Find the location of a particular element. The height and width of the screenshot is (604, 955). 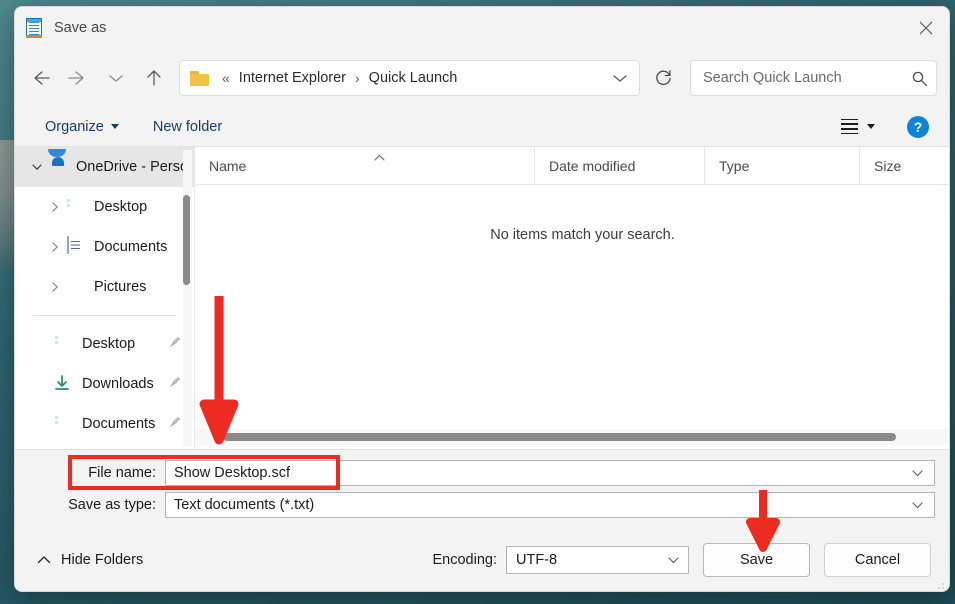

sidebar-divider is located at coordinates (104, 315).